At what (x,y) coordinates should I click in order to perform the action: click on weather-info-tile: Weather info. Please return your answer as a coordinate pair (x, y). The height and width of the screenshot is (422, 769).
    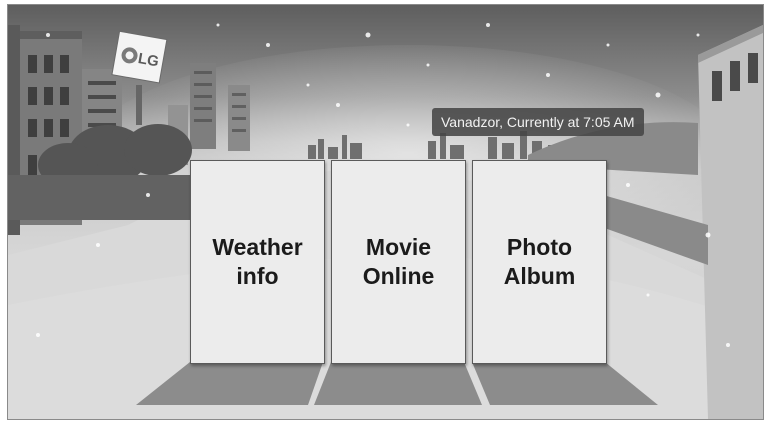
    Looking at the image, I should click on (257, 262).